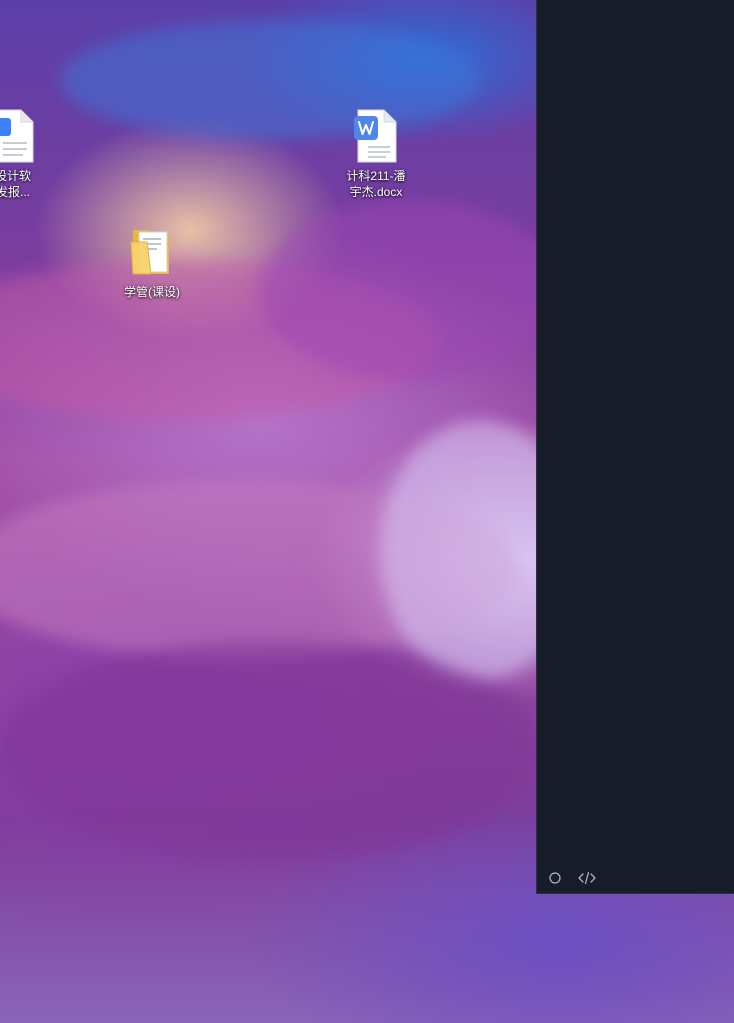 Image resolution: width=734 pixels, height=1023 pixels. Describe the element at coordinates (376, 176) in the screenshot. I see `icon-label-line1: 计科211-潘` at that location.